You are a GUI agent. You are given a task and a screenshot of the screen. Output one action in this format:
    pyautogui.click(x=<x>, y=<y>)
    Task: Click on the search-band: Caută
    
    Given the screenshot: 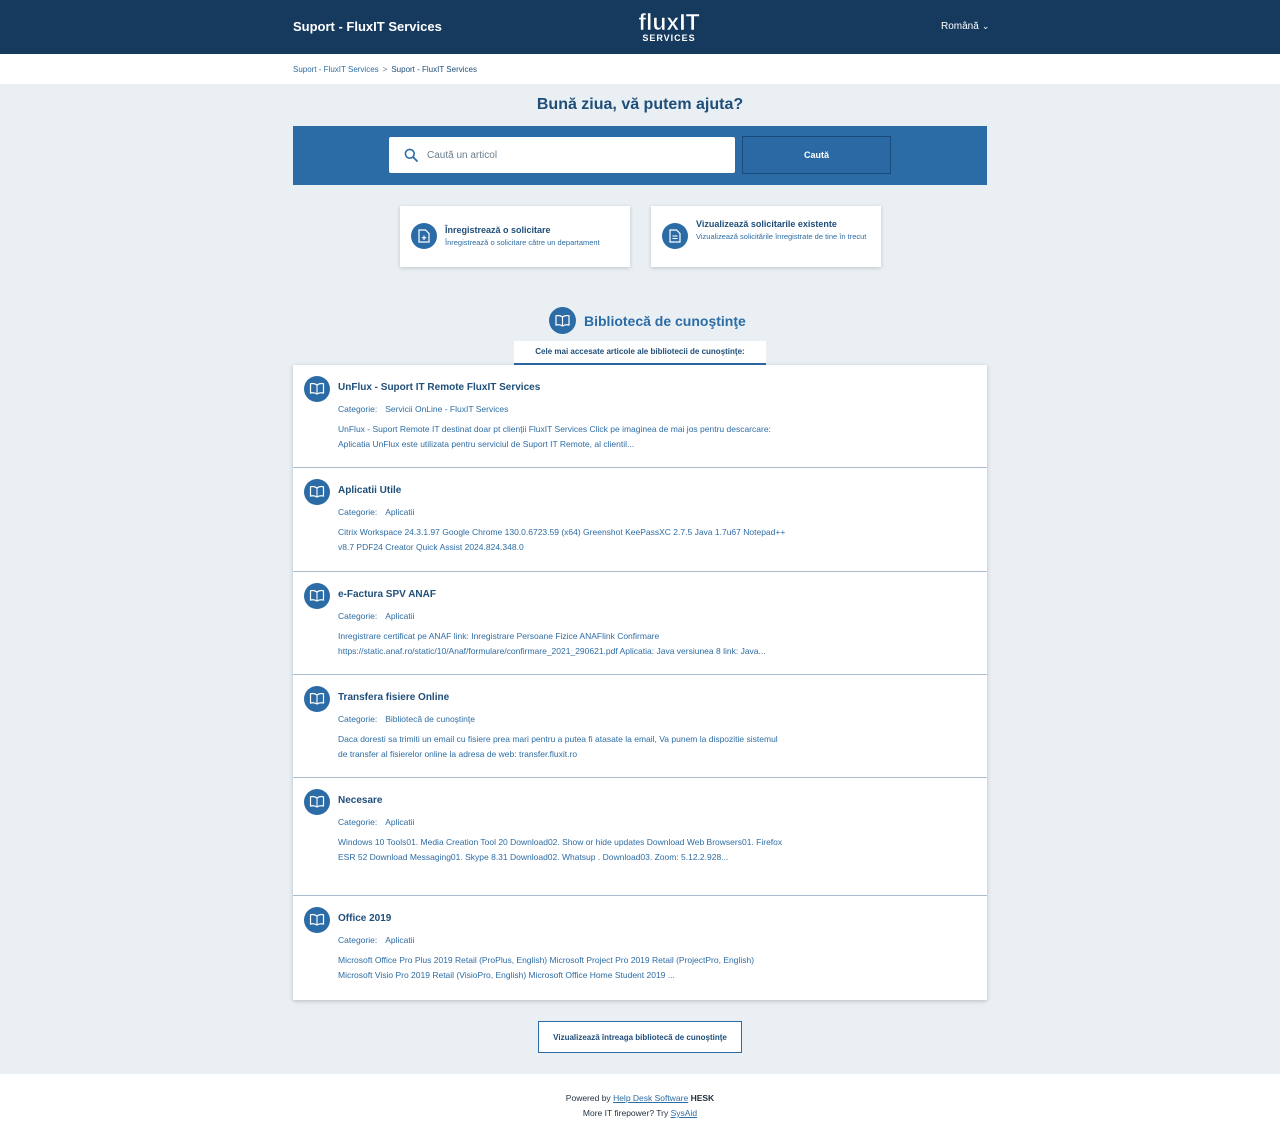 What is the action you would take?
    pyautogui.click(x=640, y=155)
    